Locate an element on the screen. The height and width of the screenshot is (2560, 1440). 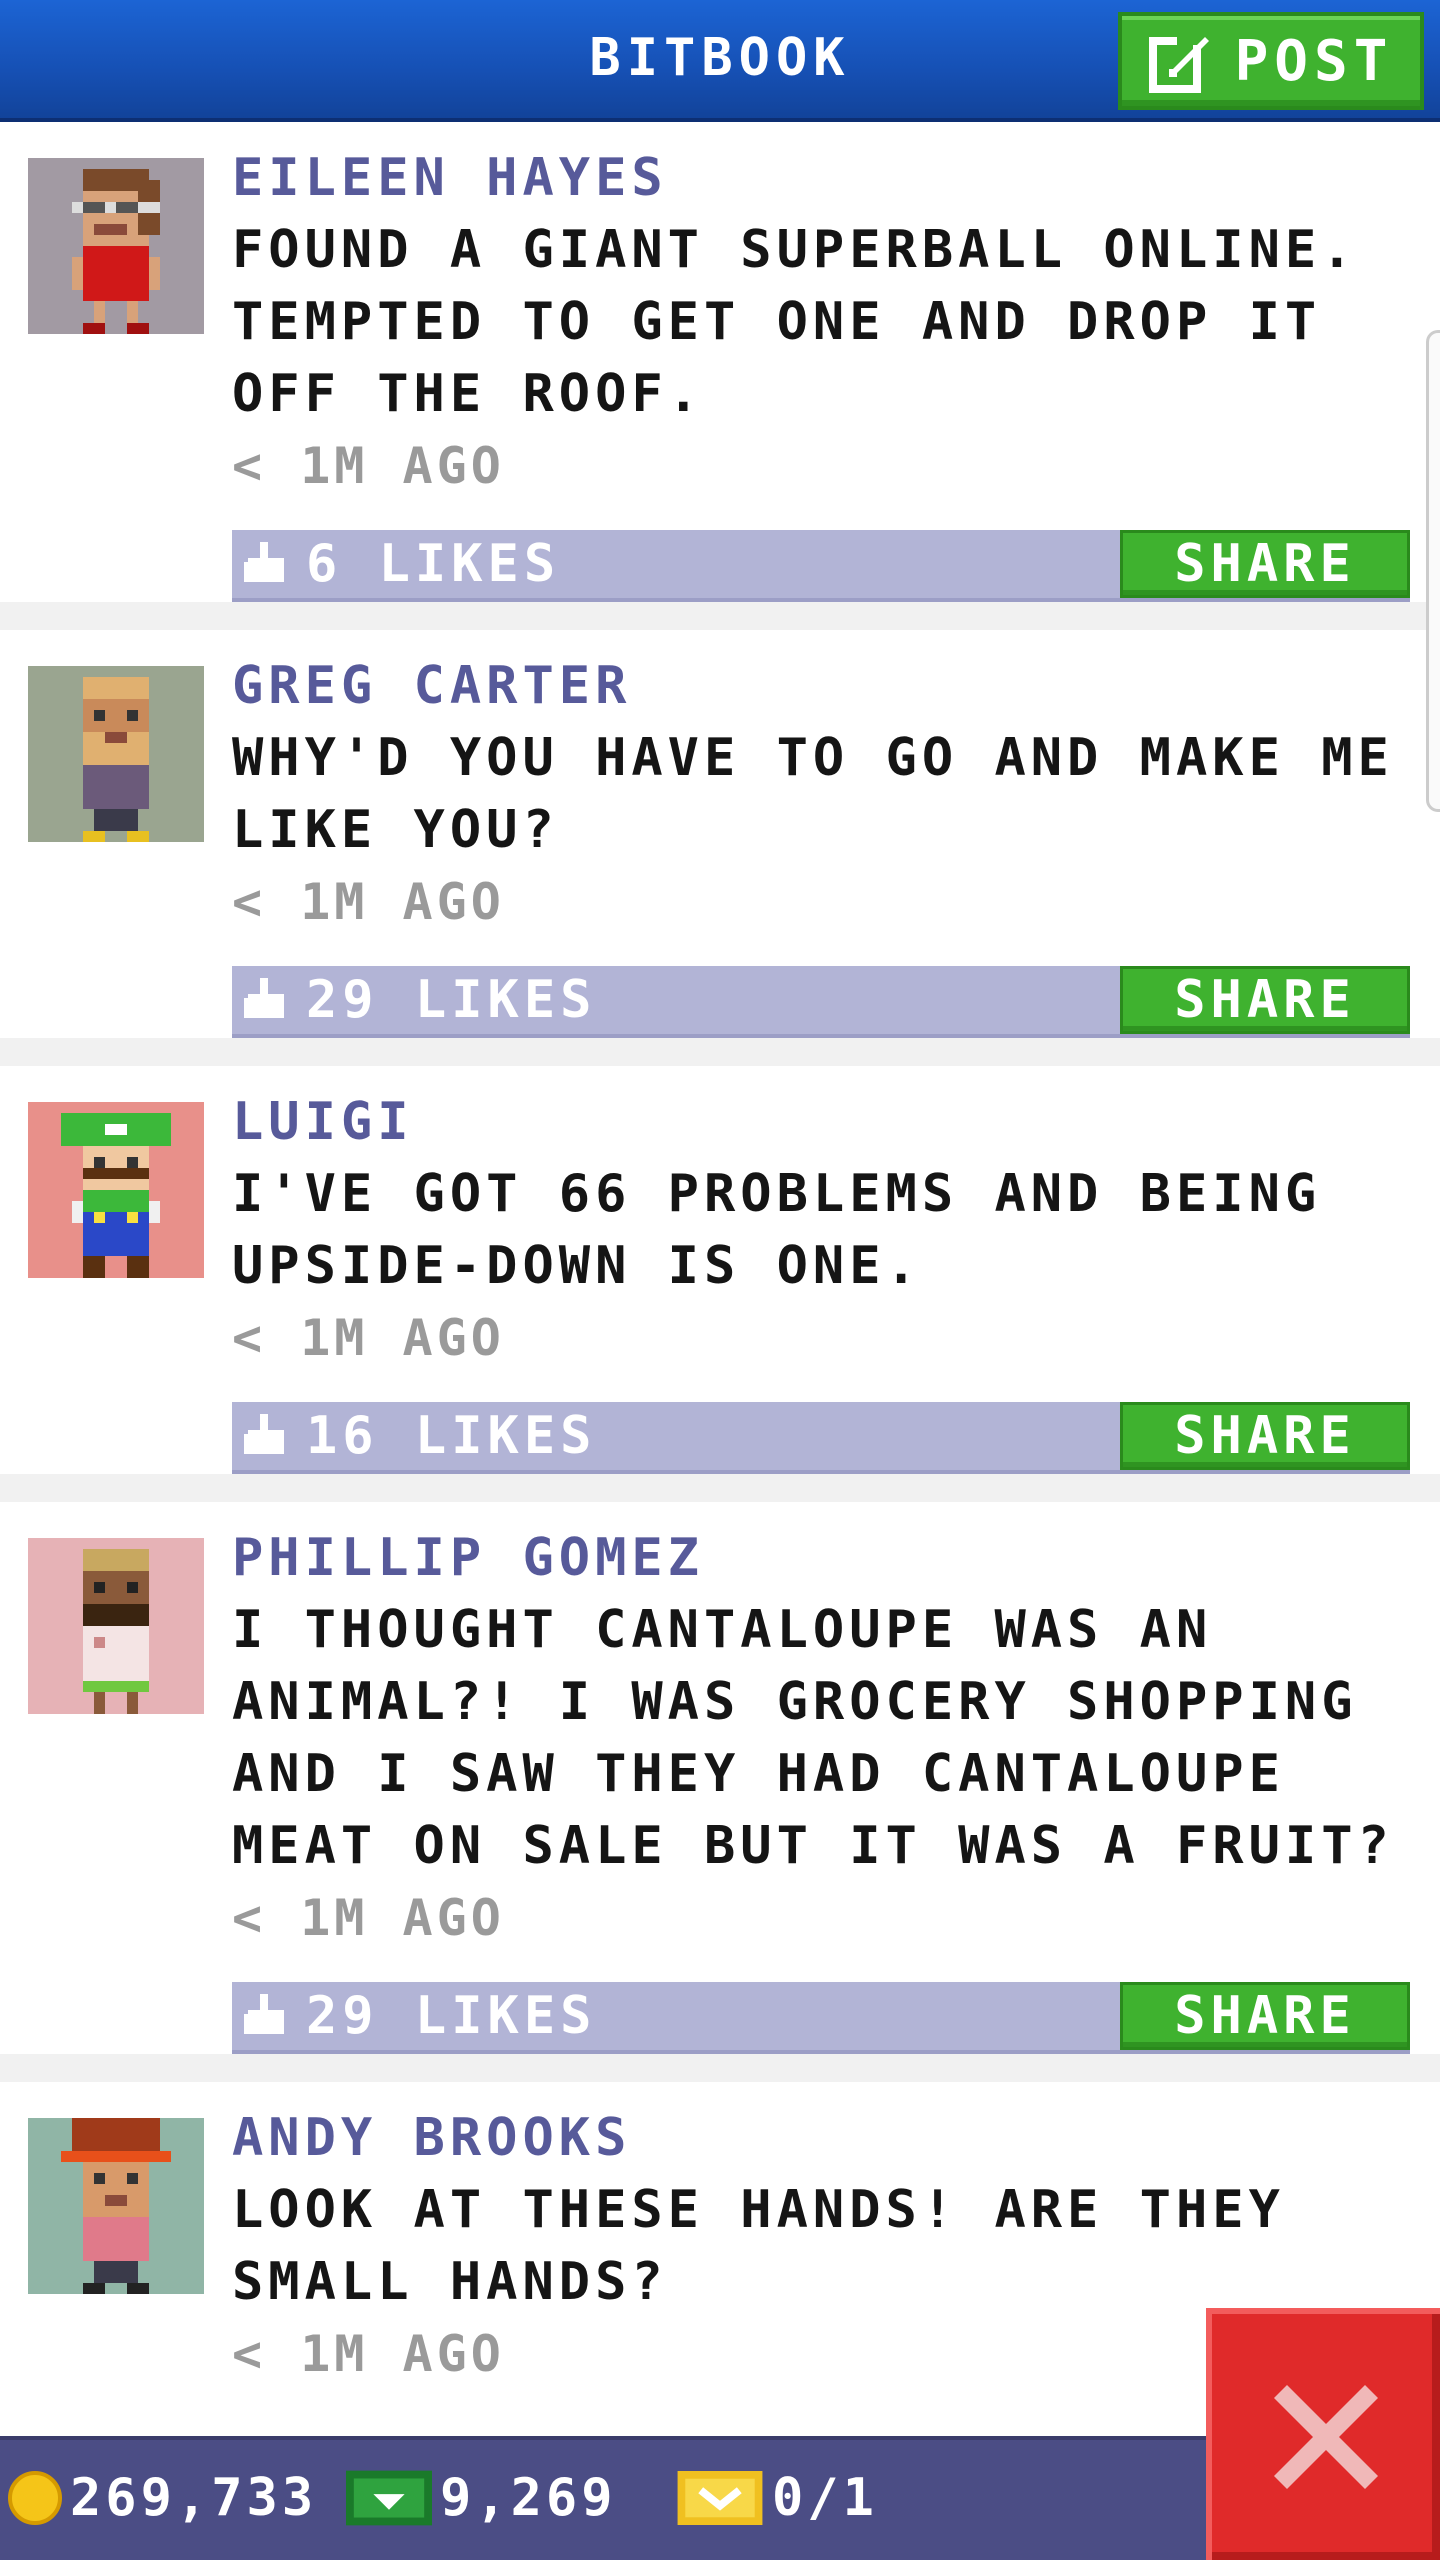
ticket-icon is located at coordinates (720, 2498).